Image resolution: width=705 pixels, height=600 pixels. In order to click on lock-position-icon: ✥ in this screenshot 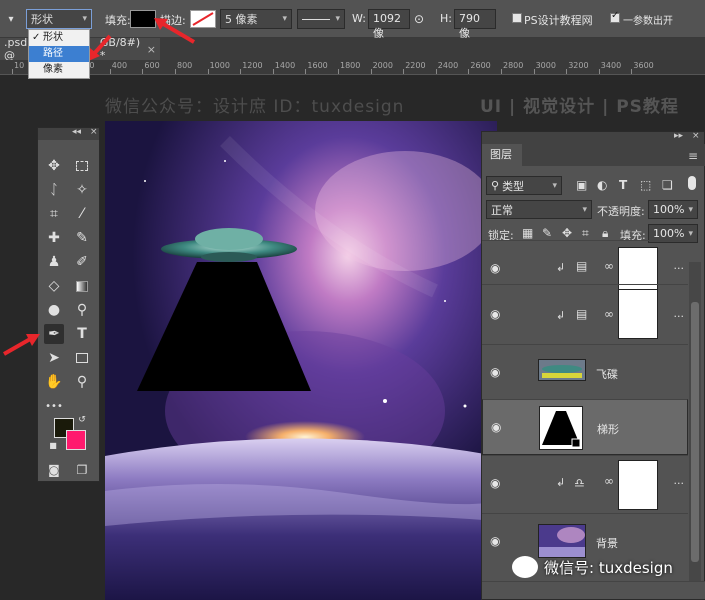, I will do `click(567, 233)`.